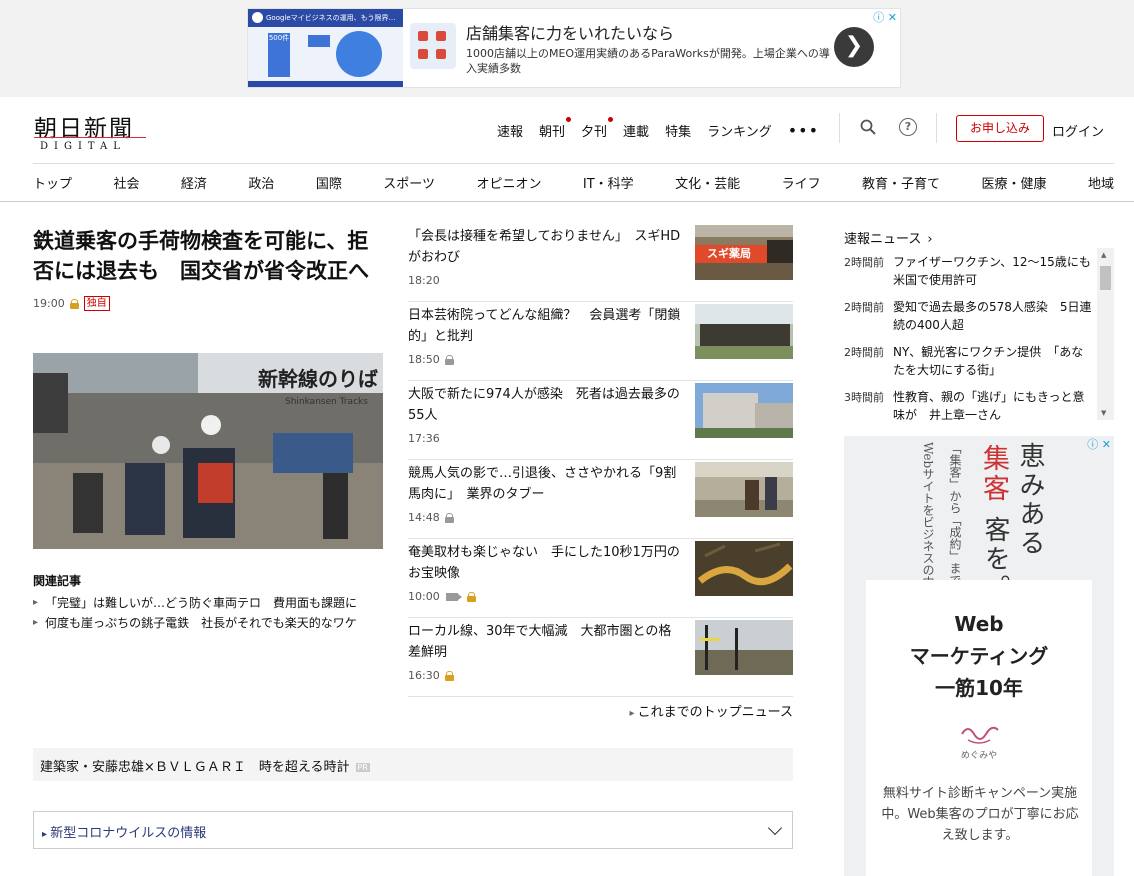 This screenshot has height=876, width=1134. I want to click on category-opinion: オピニオン, so click(508, 182).